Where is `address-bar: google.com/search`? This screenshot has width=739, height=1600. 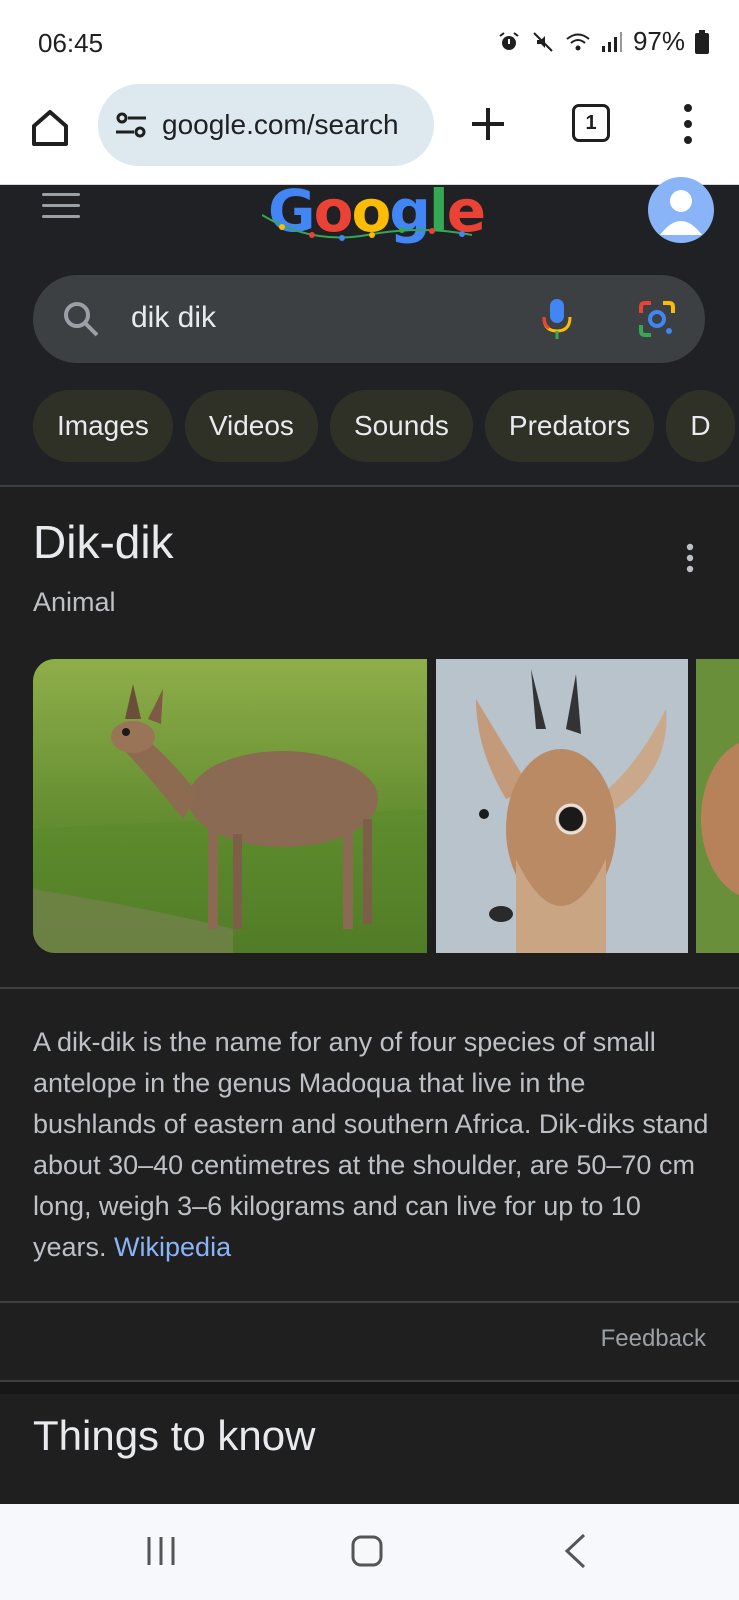 address-bar: google.com/search is located at coordinates (266, 125).